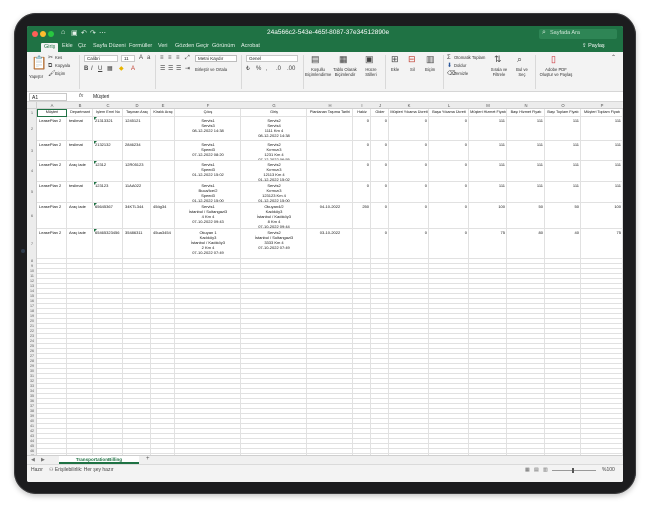  What do you see at coordinates (461, 73) in the screenshot?
I see `clear-label: Temizle` at bounding box center [461, 73].